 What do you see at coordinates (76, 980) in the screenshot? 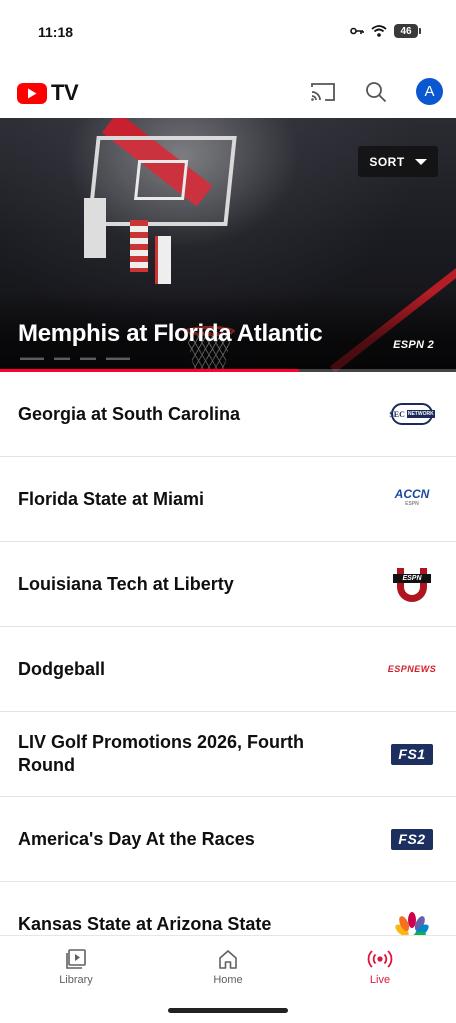
I see `nav-label: Library` at bounding box center [76, 980].